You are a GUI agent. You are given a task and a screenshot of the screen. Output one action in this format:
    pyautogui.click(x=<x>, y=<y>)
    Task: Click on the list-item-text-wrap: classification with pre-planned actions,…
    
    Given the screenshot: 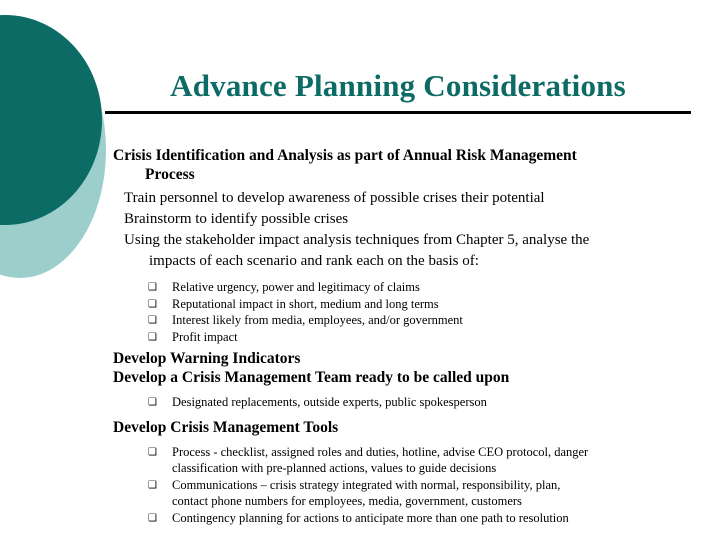 What is the action you would take?
    pyautogui.click(x=334, y=468)
    